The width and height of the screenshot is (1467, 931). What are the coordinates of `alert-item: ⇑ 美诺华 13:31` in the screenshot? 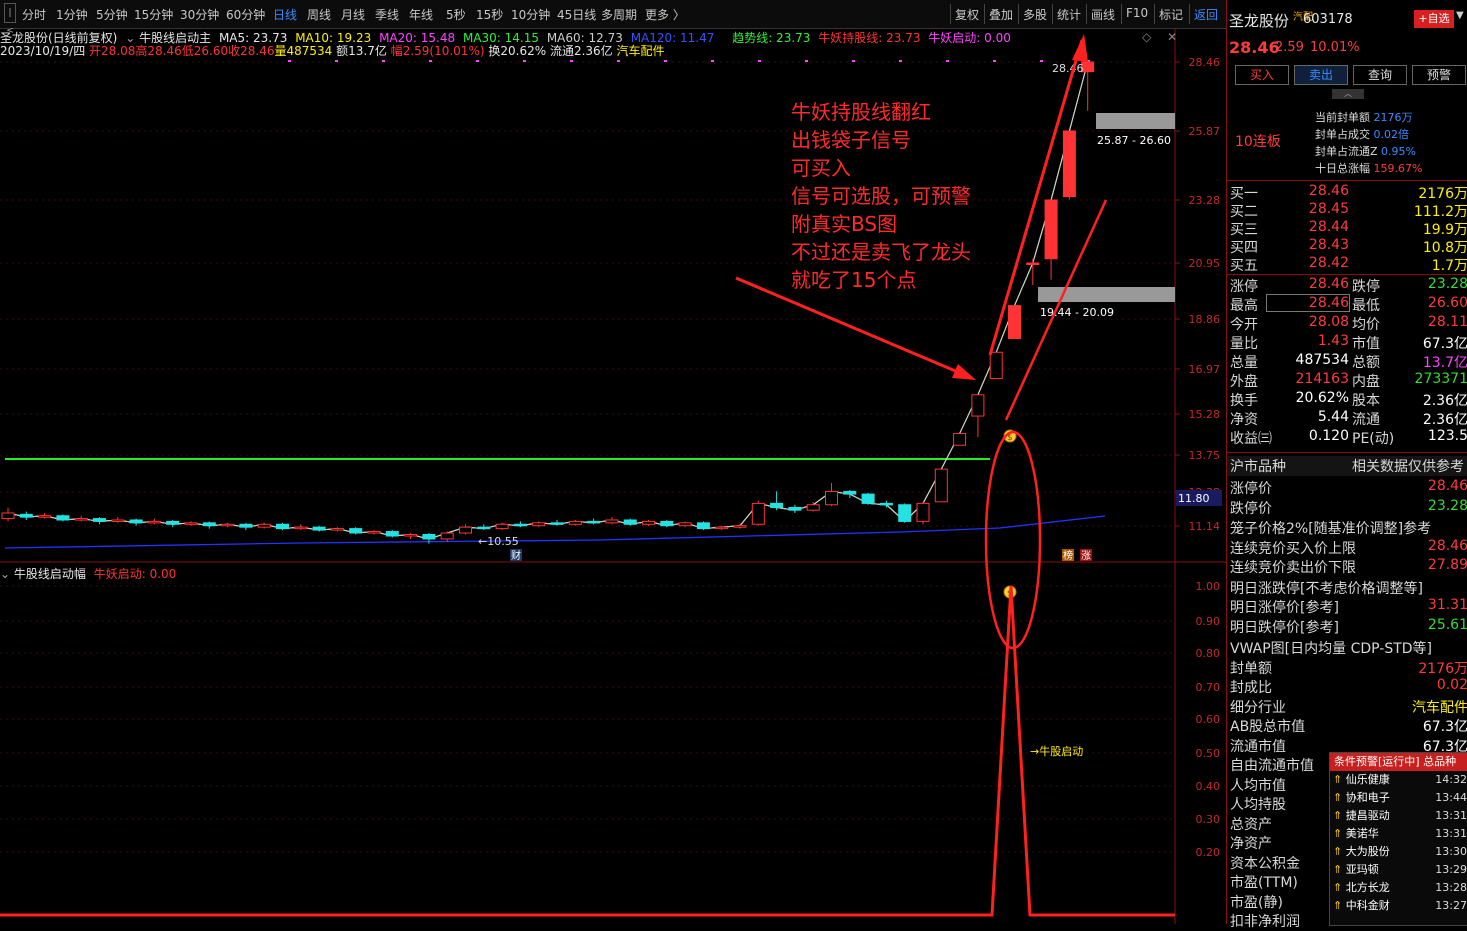 It's located at (1398, 834).